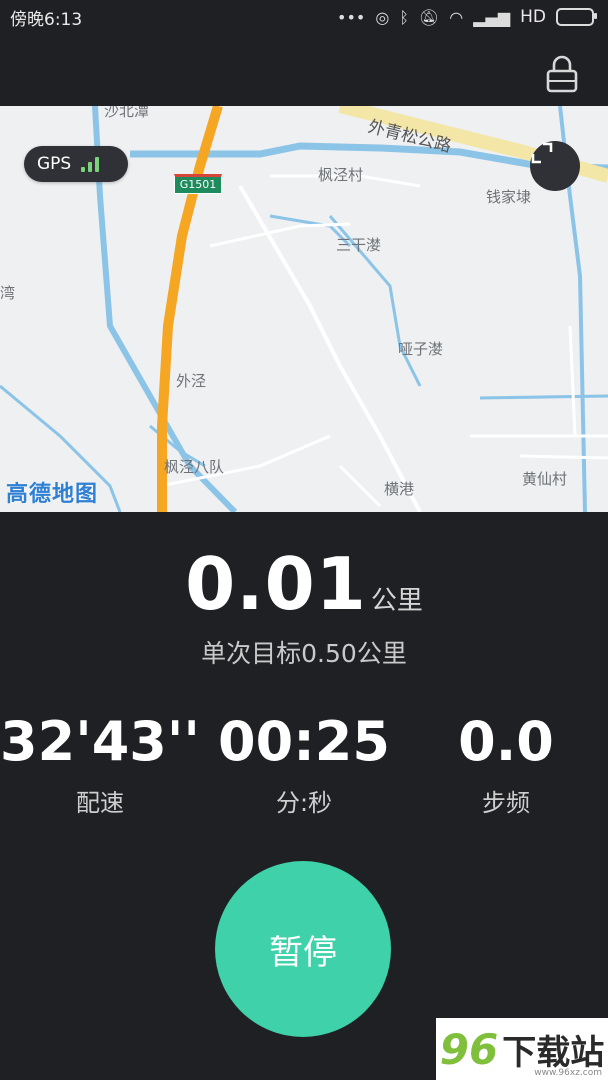  I want to click on map-place-label: 沙北潭, so click(127, 113).